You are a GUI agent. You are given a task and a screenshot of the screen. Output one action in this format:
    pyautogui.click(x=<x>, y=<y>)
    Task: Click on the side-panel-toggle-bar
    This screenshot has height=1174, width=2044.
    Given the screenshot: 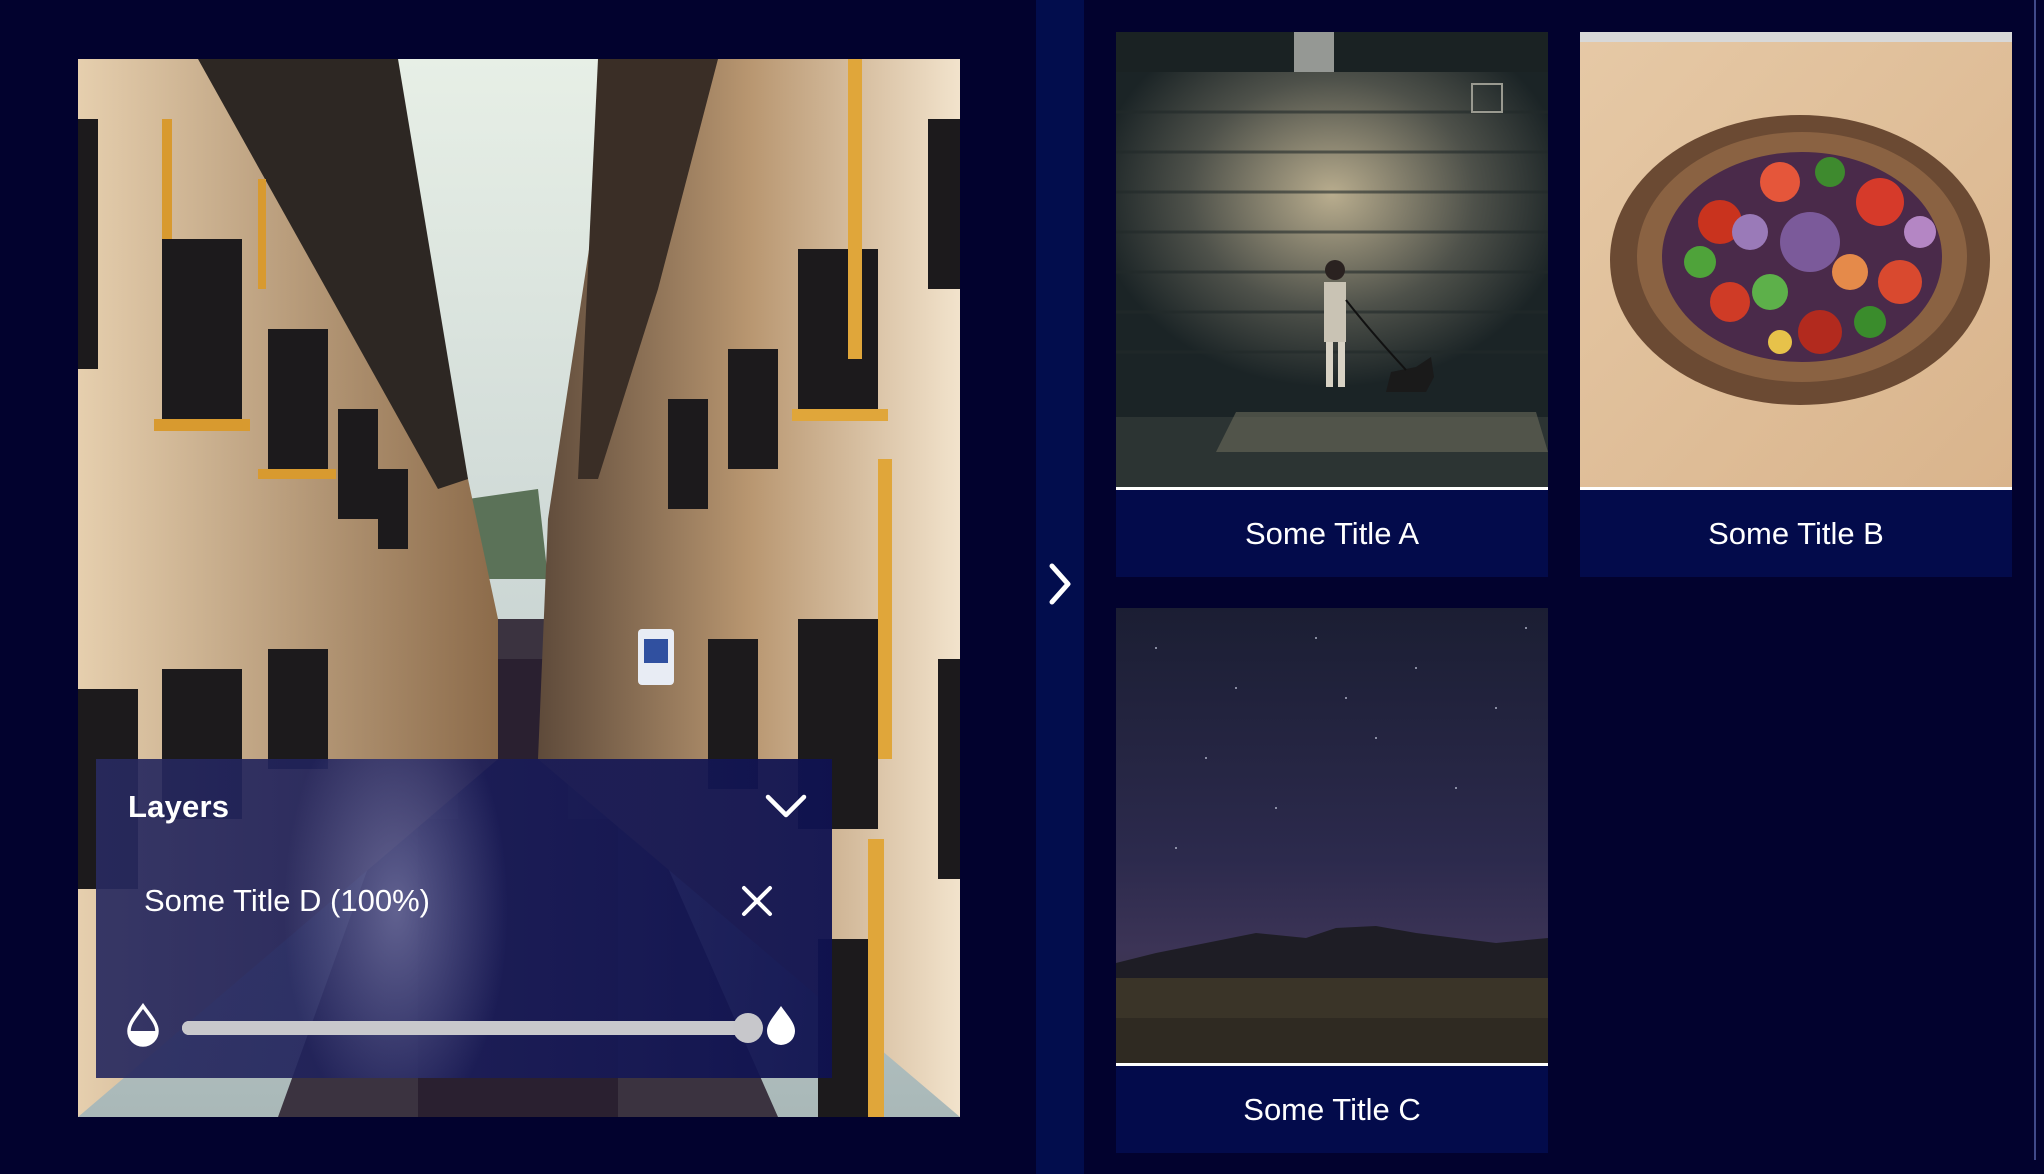 What is the action you would take?
    pyautogui.click(x=1060, y=587)
    